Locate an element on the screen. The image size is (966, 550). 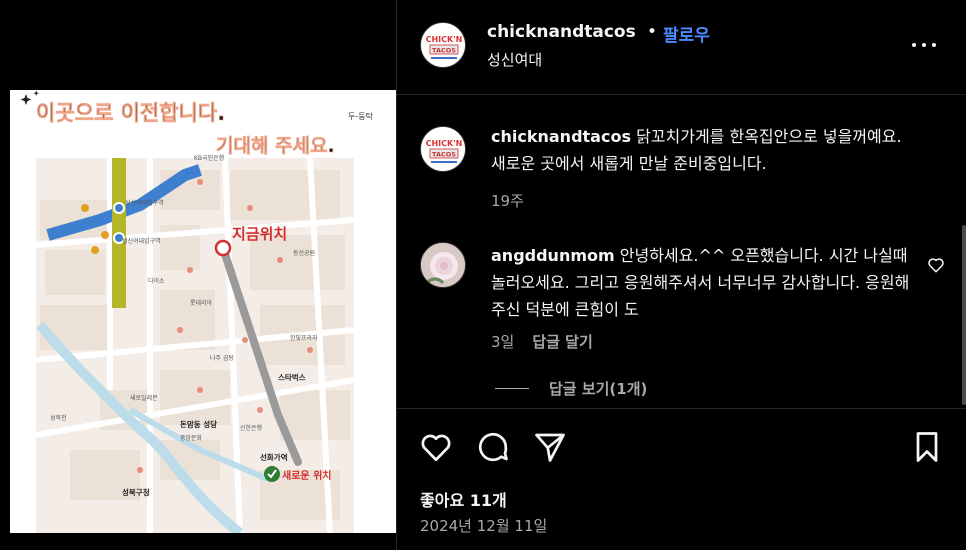
map-label-dongsung: 동선공원 is located at coordinates (304, 253).